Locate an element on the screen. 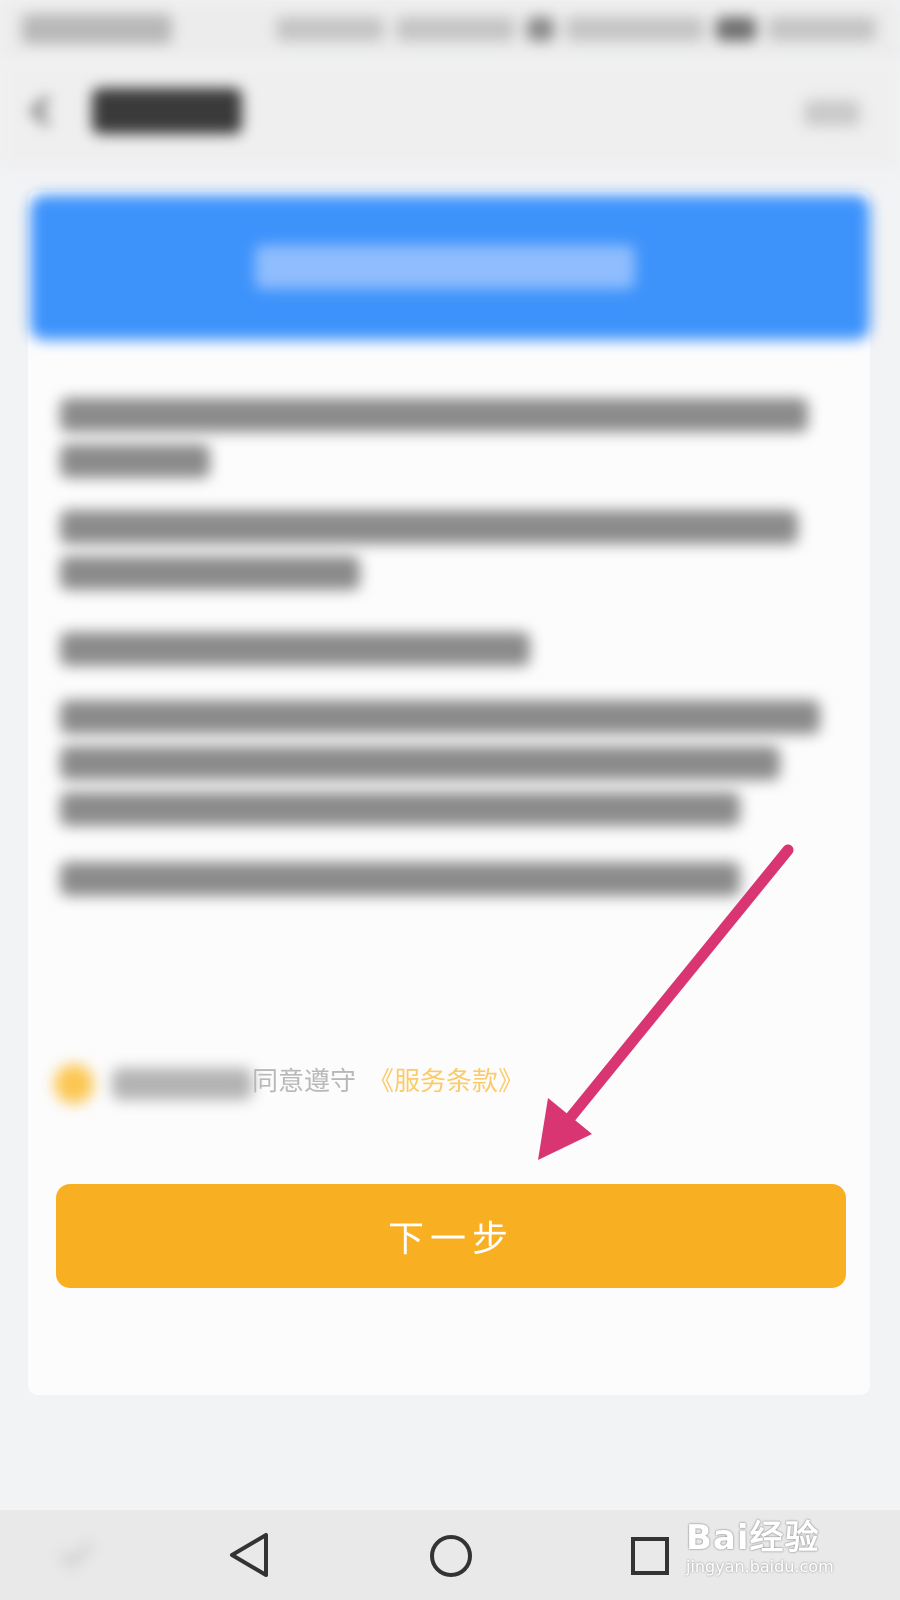  page-title is located at coordinates (167, 111).